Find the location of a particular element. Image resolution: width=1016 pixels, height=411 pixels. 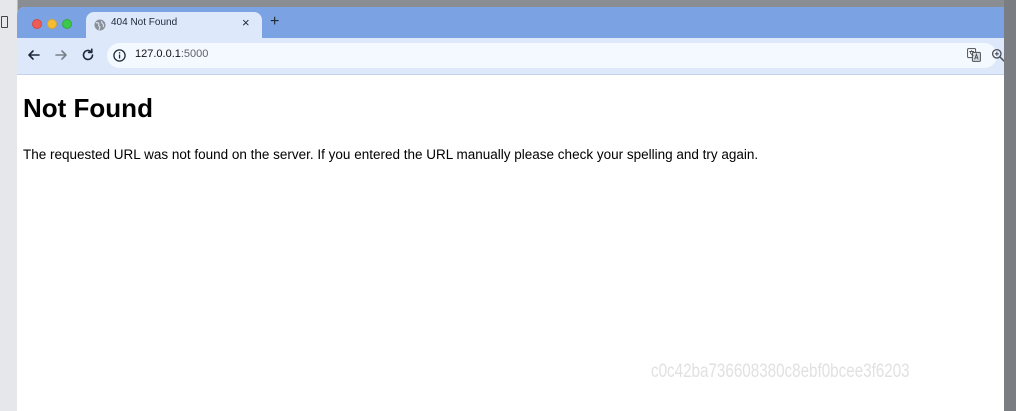

url-text: 127.0.0.1:5000 is located at coordinates (171, 54).